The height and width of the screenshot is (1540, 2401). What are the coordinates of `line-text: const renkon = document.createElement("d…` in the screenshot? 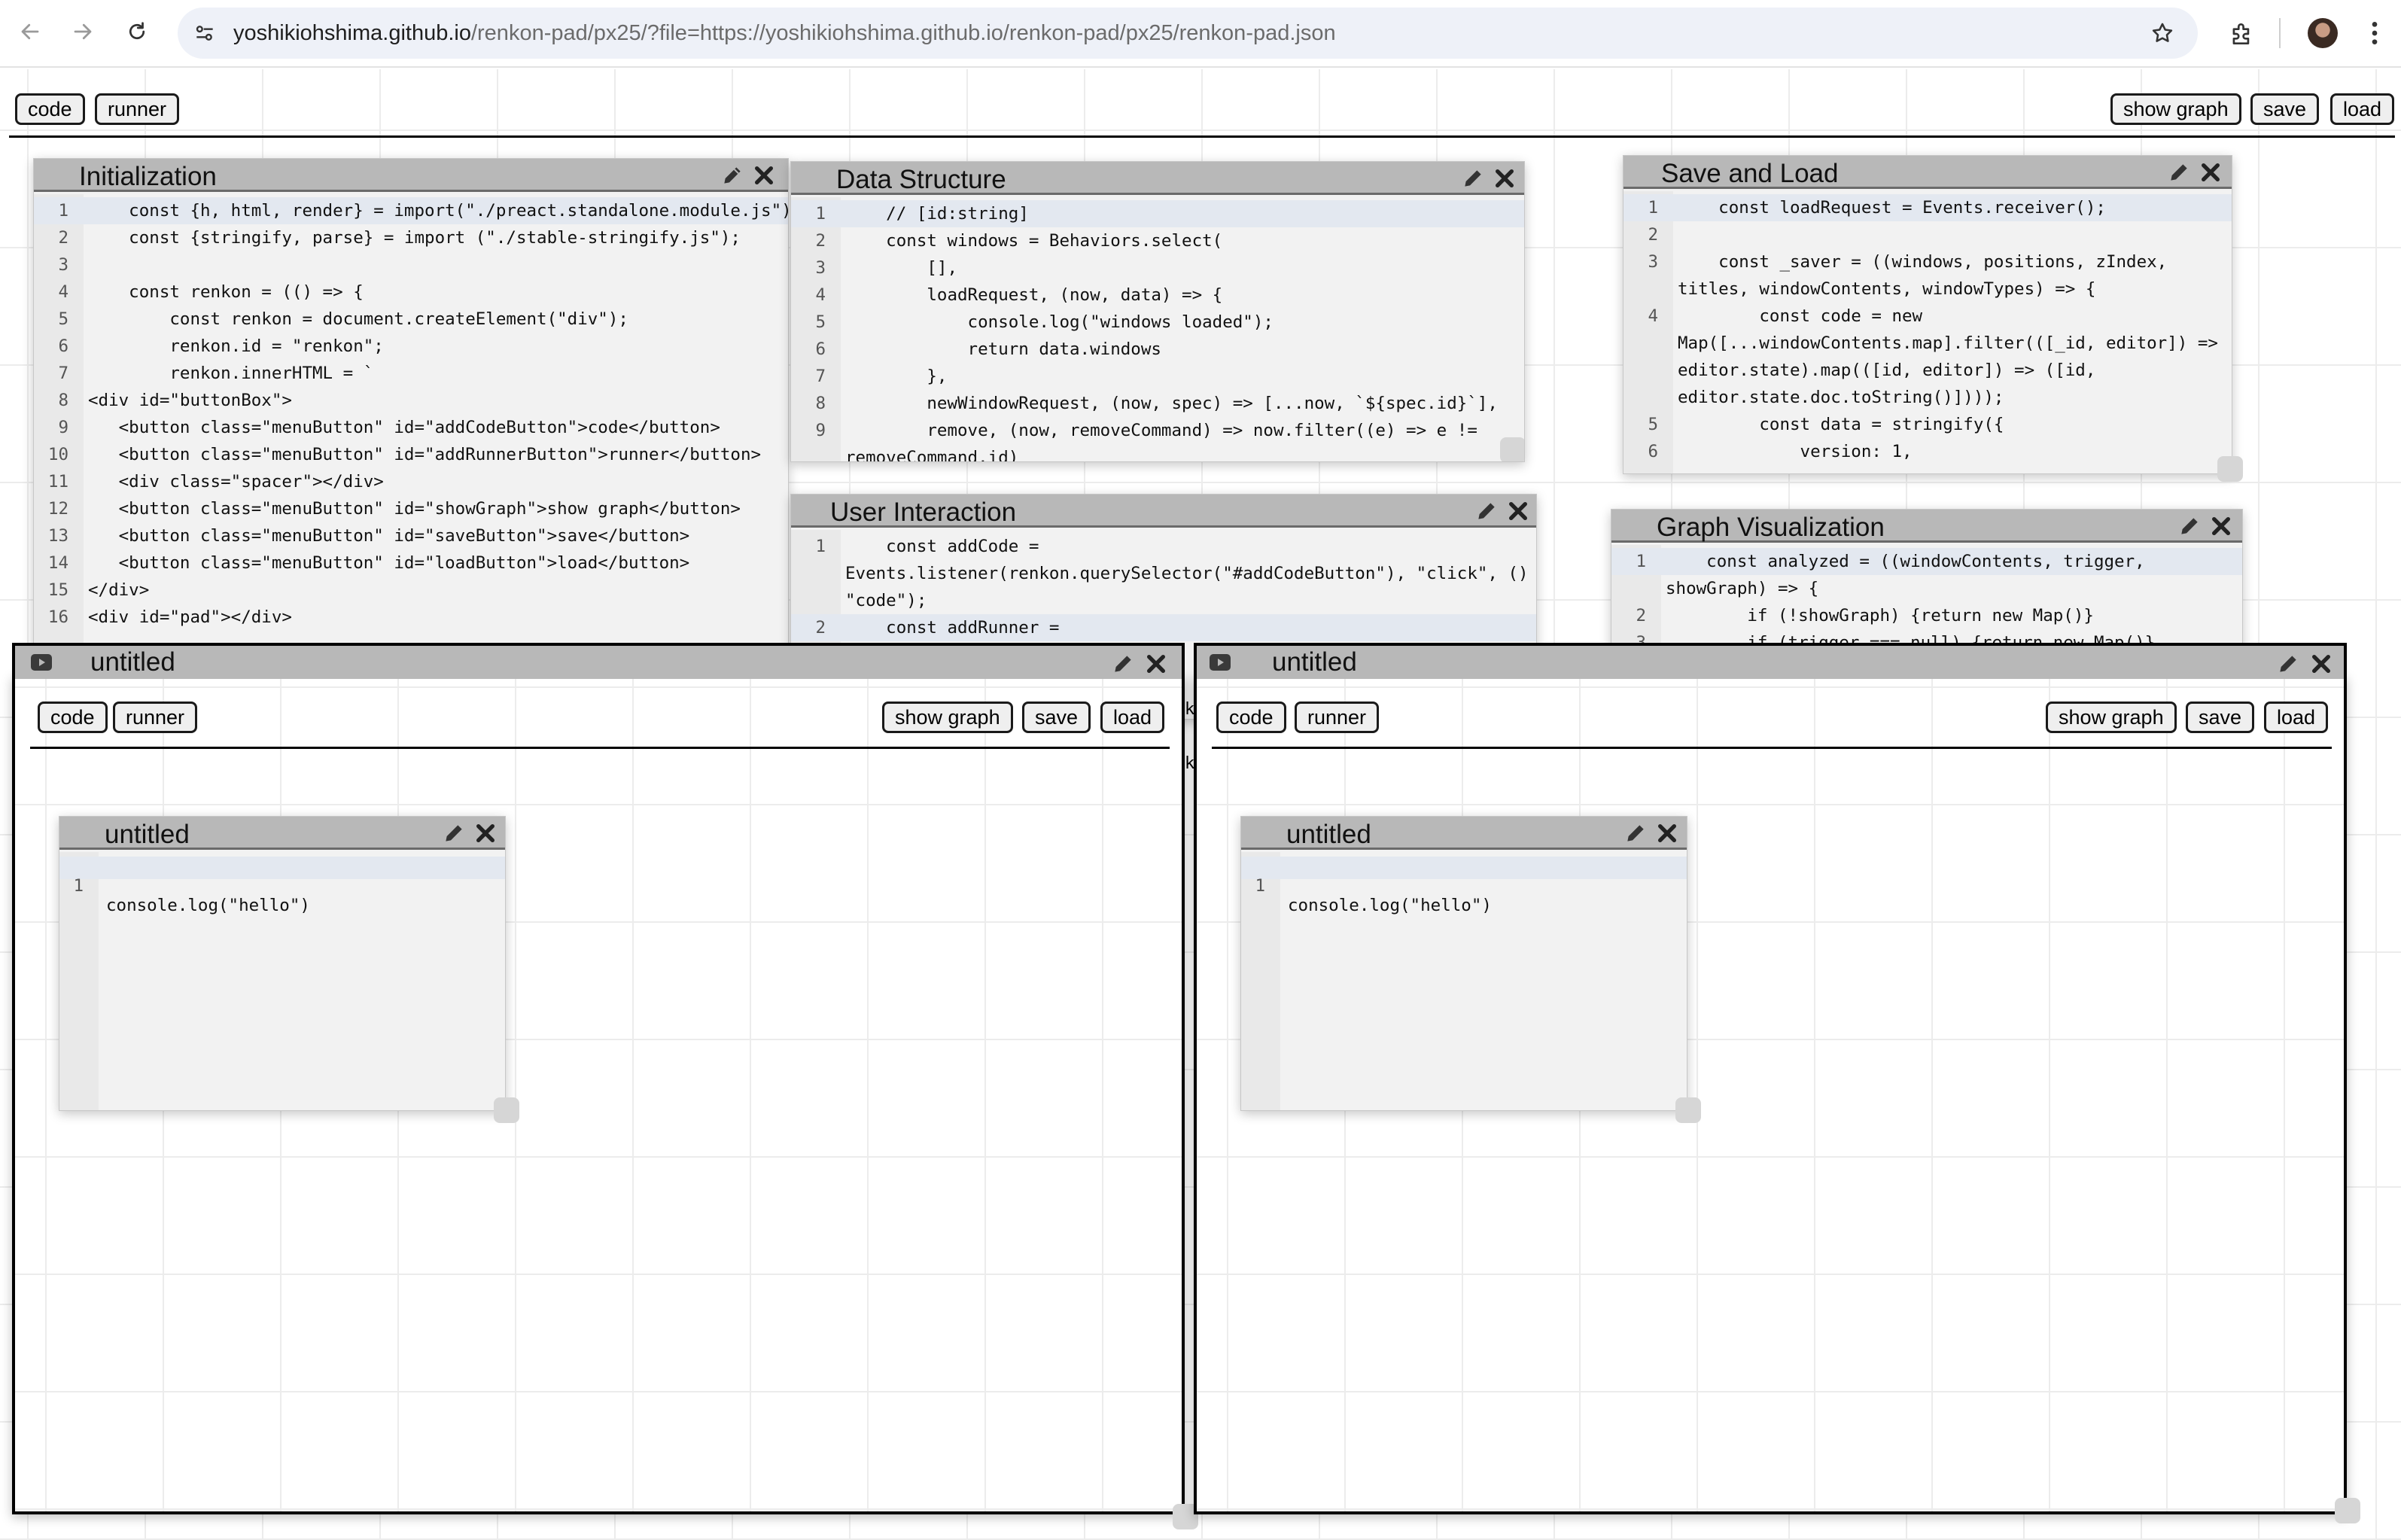 It's located at (358, 319).